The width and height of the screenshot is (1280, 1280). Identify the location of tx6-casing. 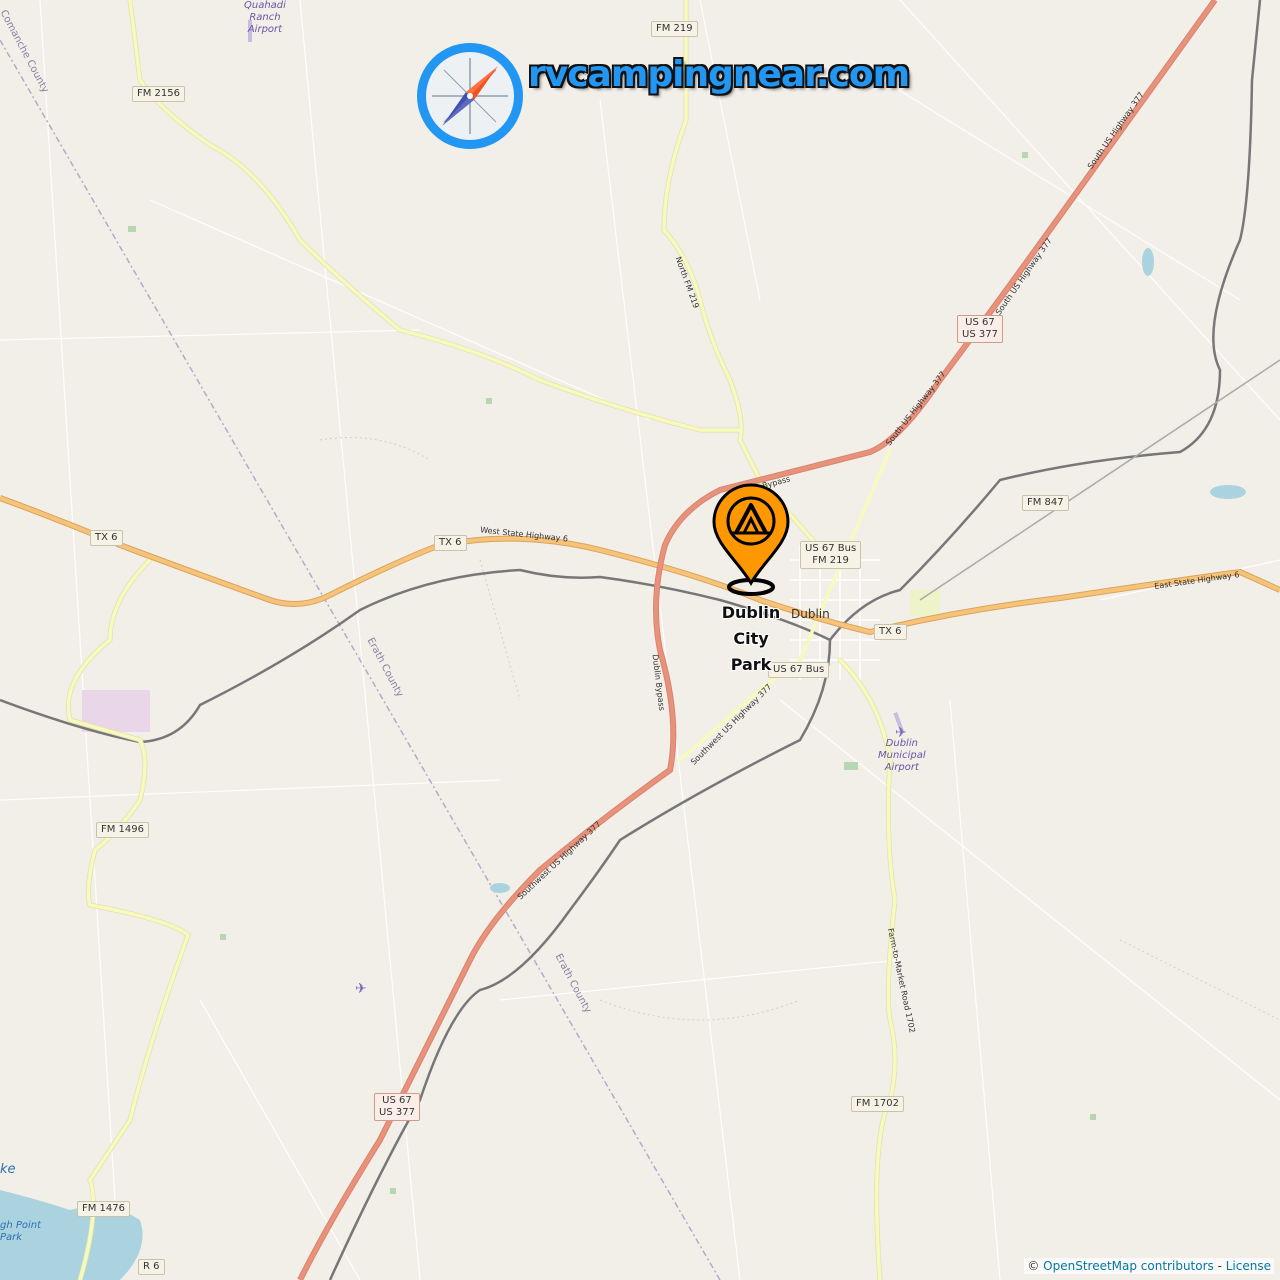
(640, 565).